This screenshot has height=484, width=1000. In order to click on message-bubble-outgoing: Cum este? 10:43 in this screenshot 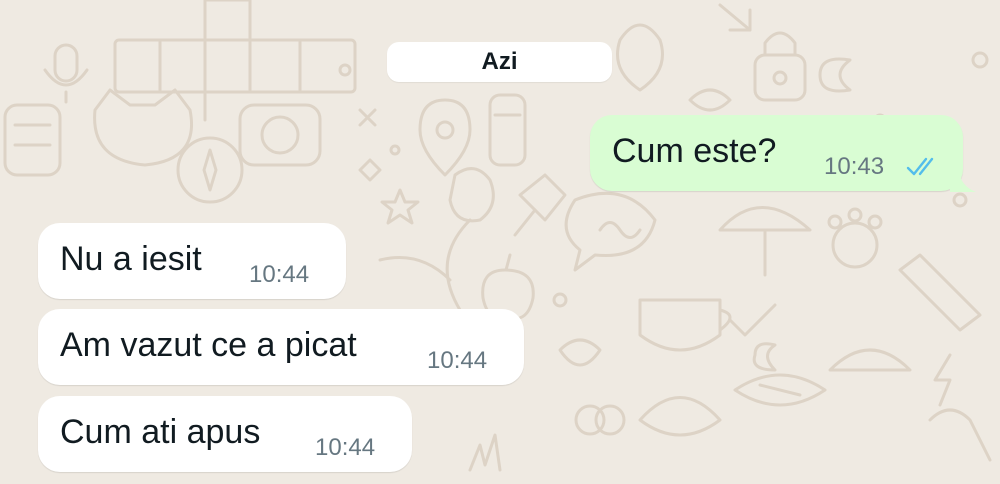, I will do `click(776, 153)`.